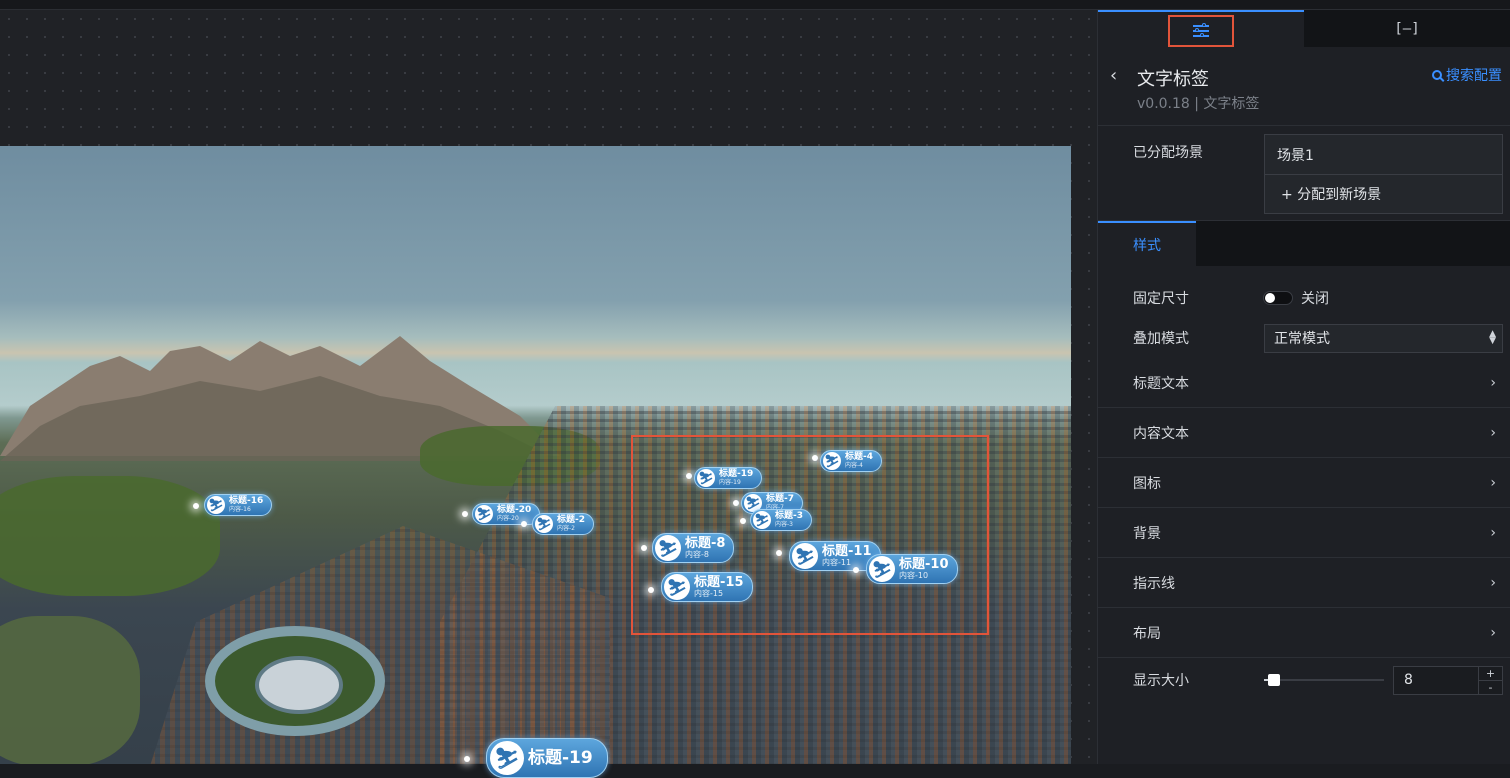 The height and width of the screenshot is (778, 1510). What do you see at coordinates (1304, 433) in the screenshot?
I see `group-content-text: 内容文本 ›` at bounding box center [1304, 433].